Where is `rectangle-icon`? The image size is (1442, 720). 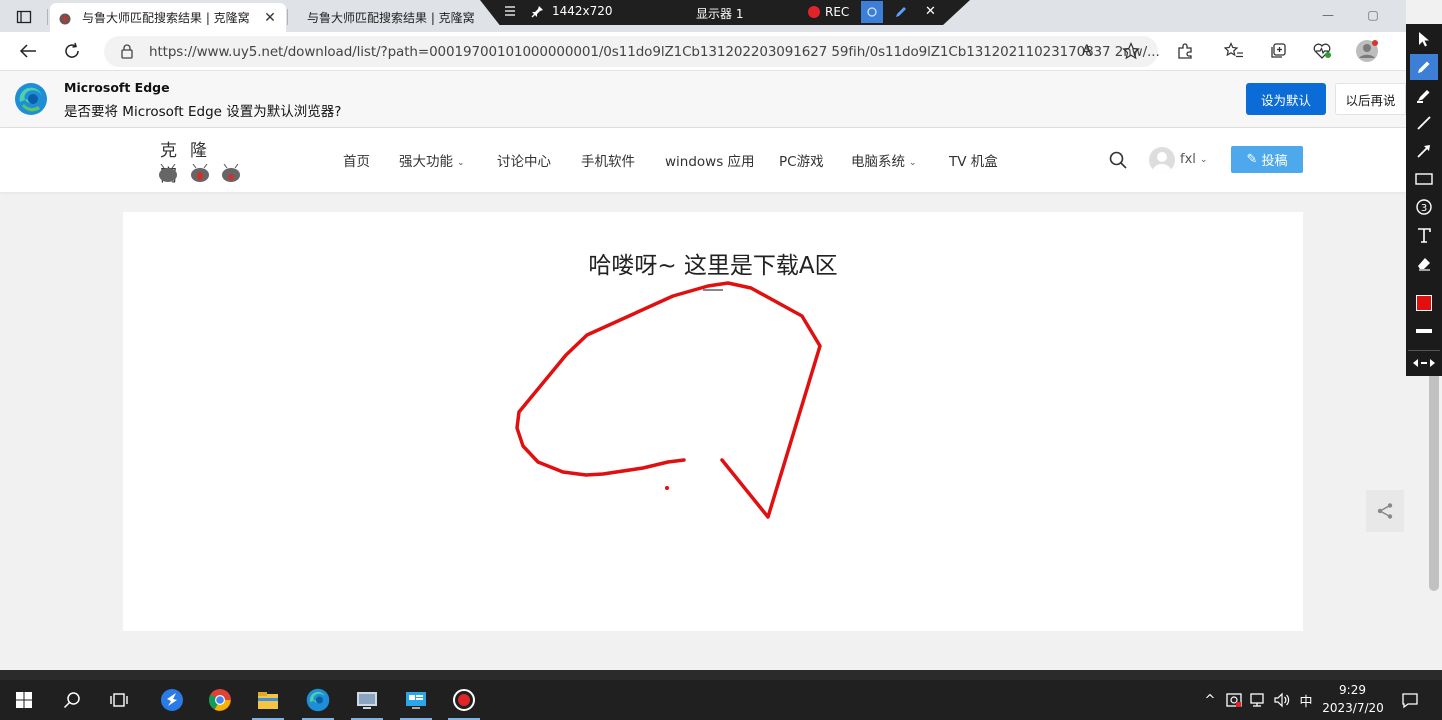
rectangle-icon is located at coordinates (1424, 179).